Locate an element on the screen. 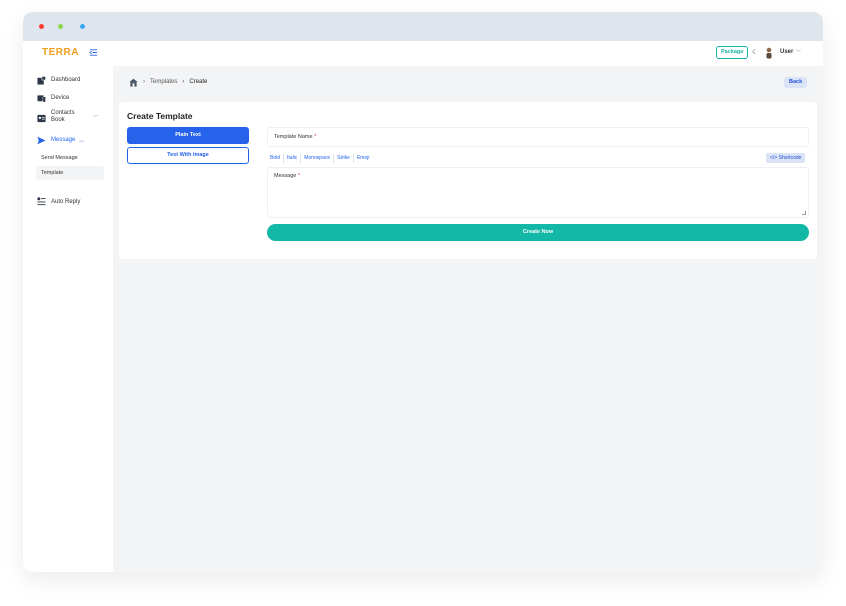 The image size is (846, 606). sidebar-item-label: Message is located at coordinates (63, 140).